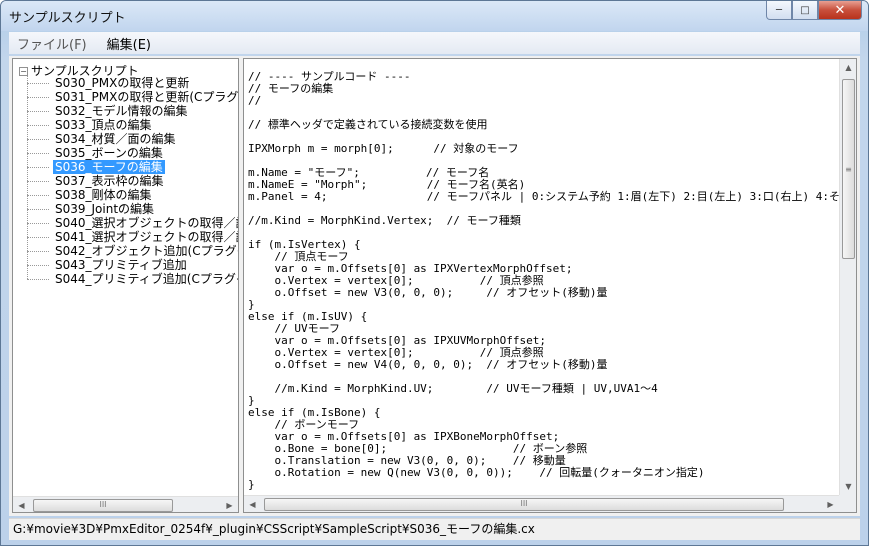  Describe the element at coordinates (291, 88) in the screenshot. I see `code-line: // モーフの編集` at that location.